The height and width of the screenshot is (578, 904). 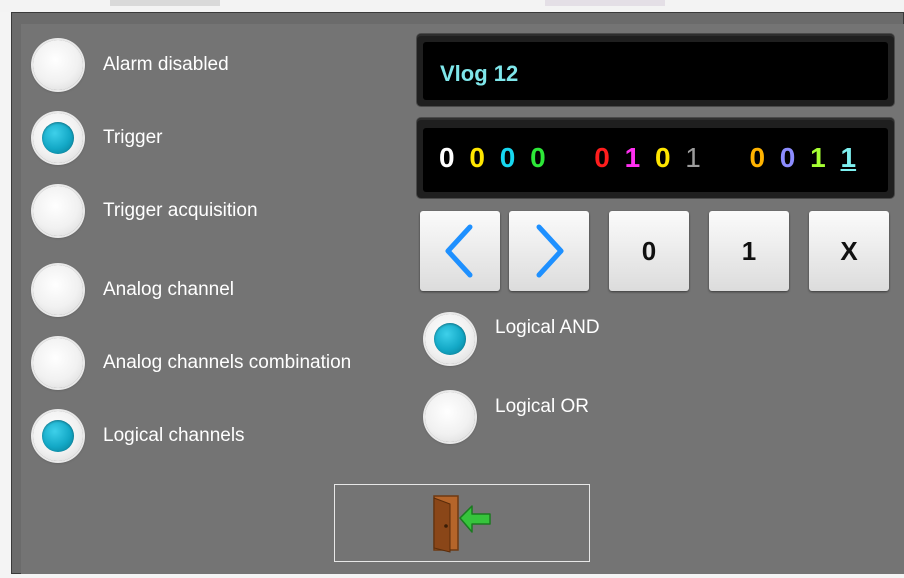 I want to click on bit-pattern-panel: 0 0 0 0 0 1 0 1 0 0 1 1, so click(x=655, y=158).